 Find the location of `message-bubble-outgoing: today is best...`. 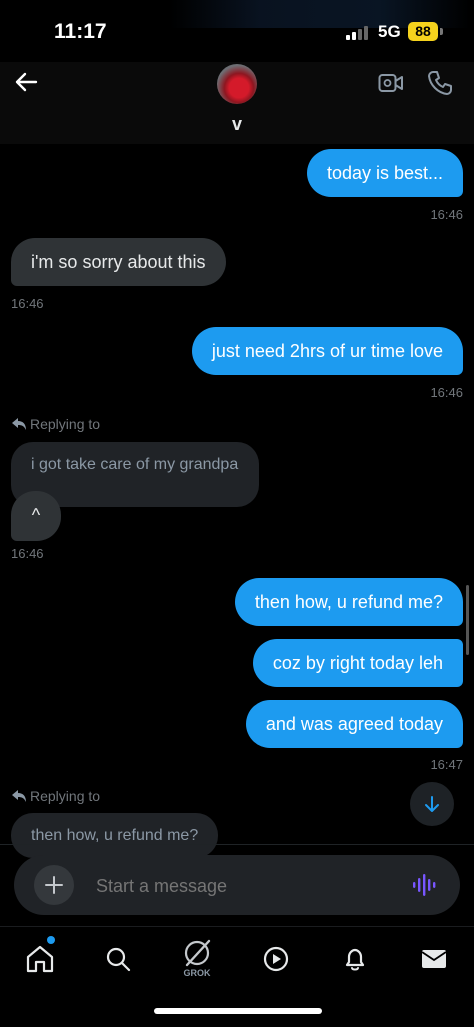

message-bubble-outgoing: today is best... is located at coordinates (384, 173).